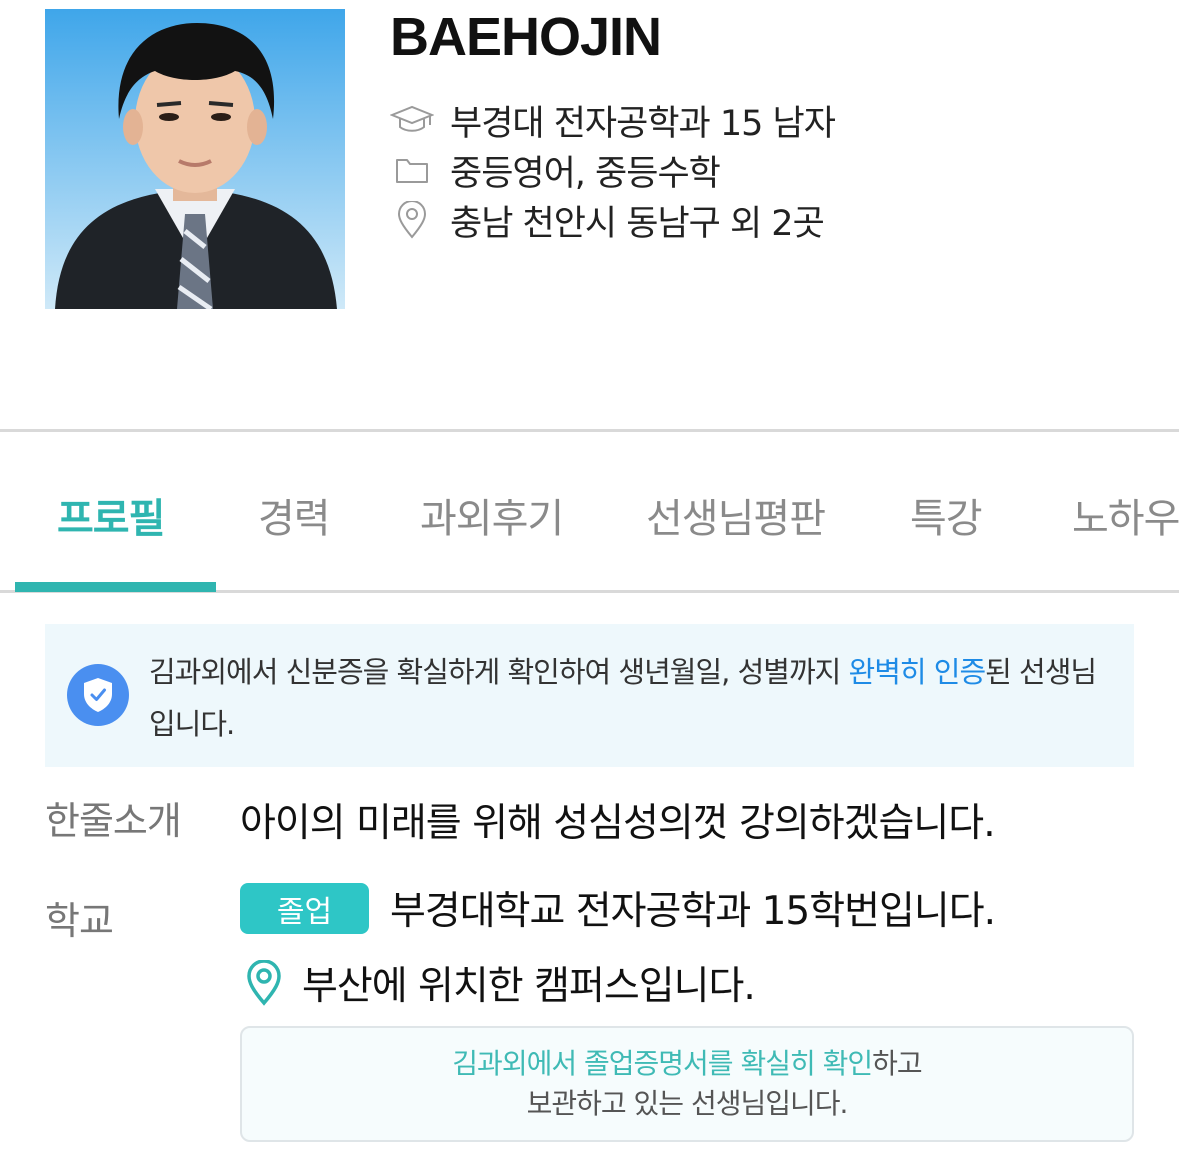  I want to click on location-info-row: 충남 천안시 동남구 외 2곳, so click(607, 220).